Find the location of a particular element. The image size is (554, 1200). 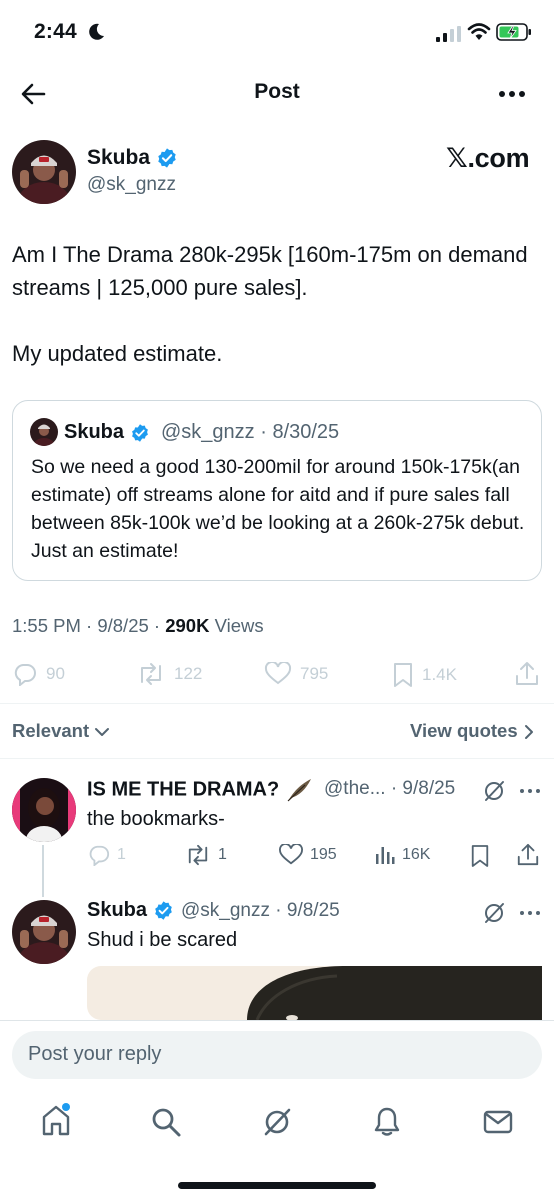

wifi-icon is located at coordinates (479, 31).